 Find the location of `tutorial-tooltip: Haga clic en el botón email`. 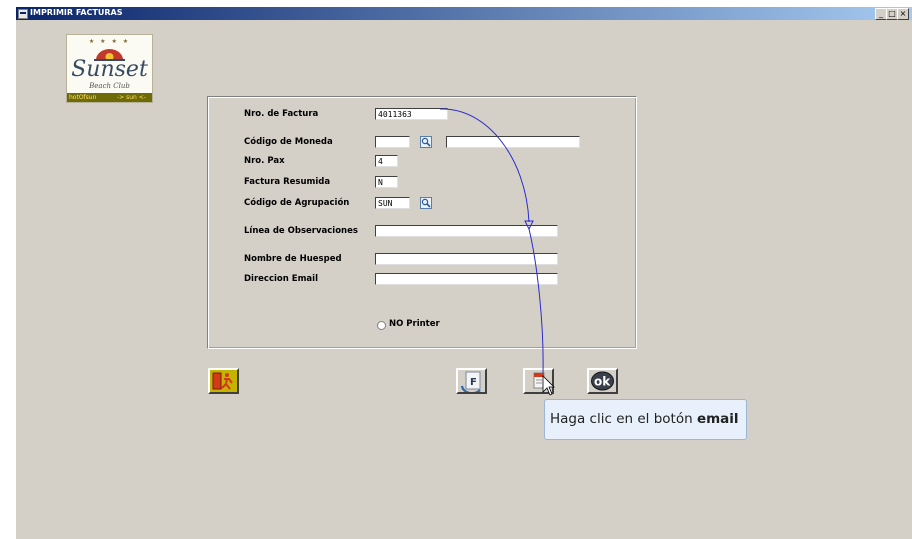

tutorial-tooltip: Haga clic en el botón email is located at coordinates (645, 419).